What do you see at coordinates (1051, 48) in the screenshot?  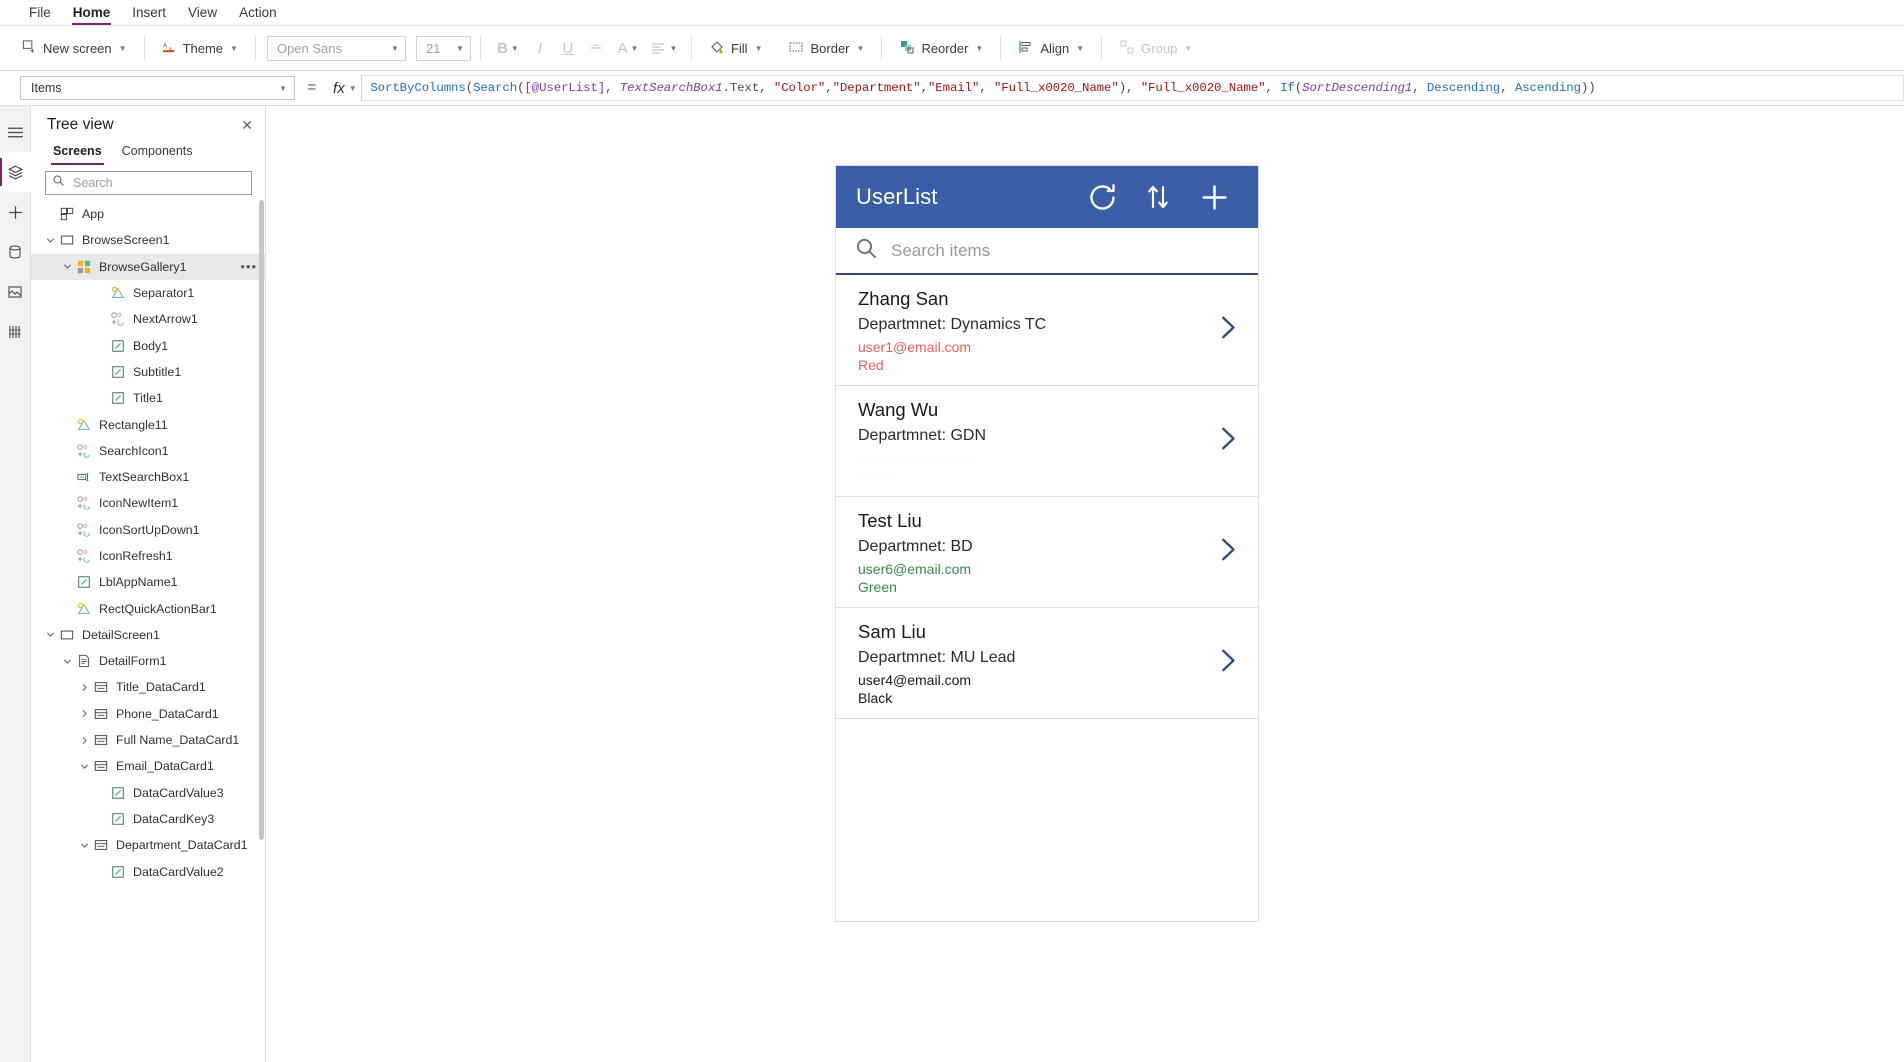 I see `align-group-button: Align ▼` at bounding box center [1051, 48].